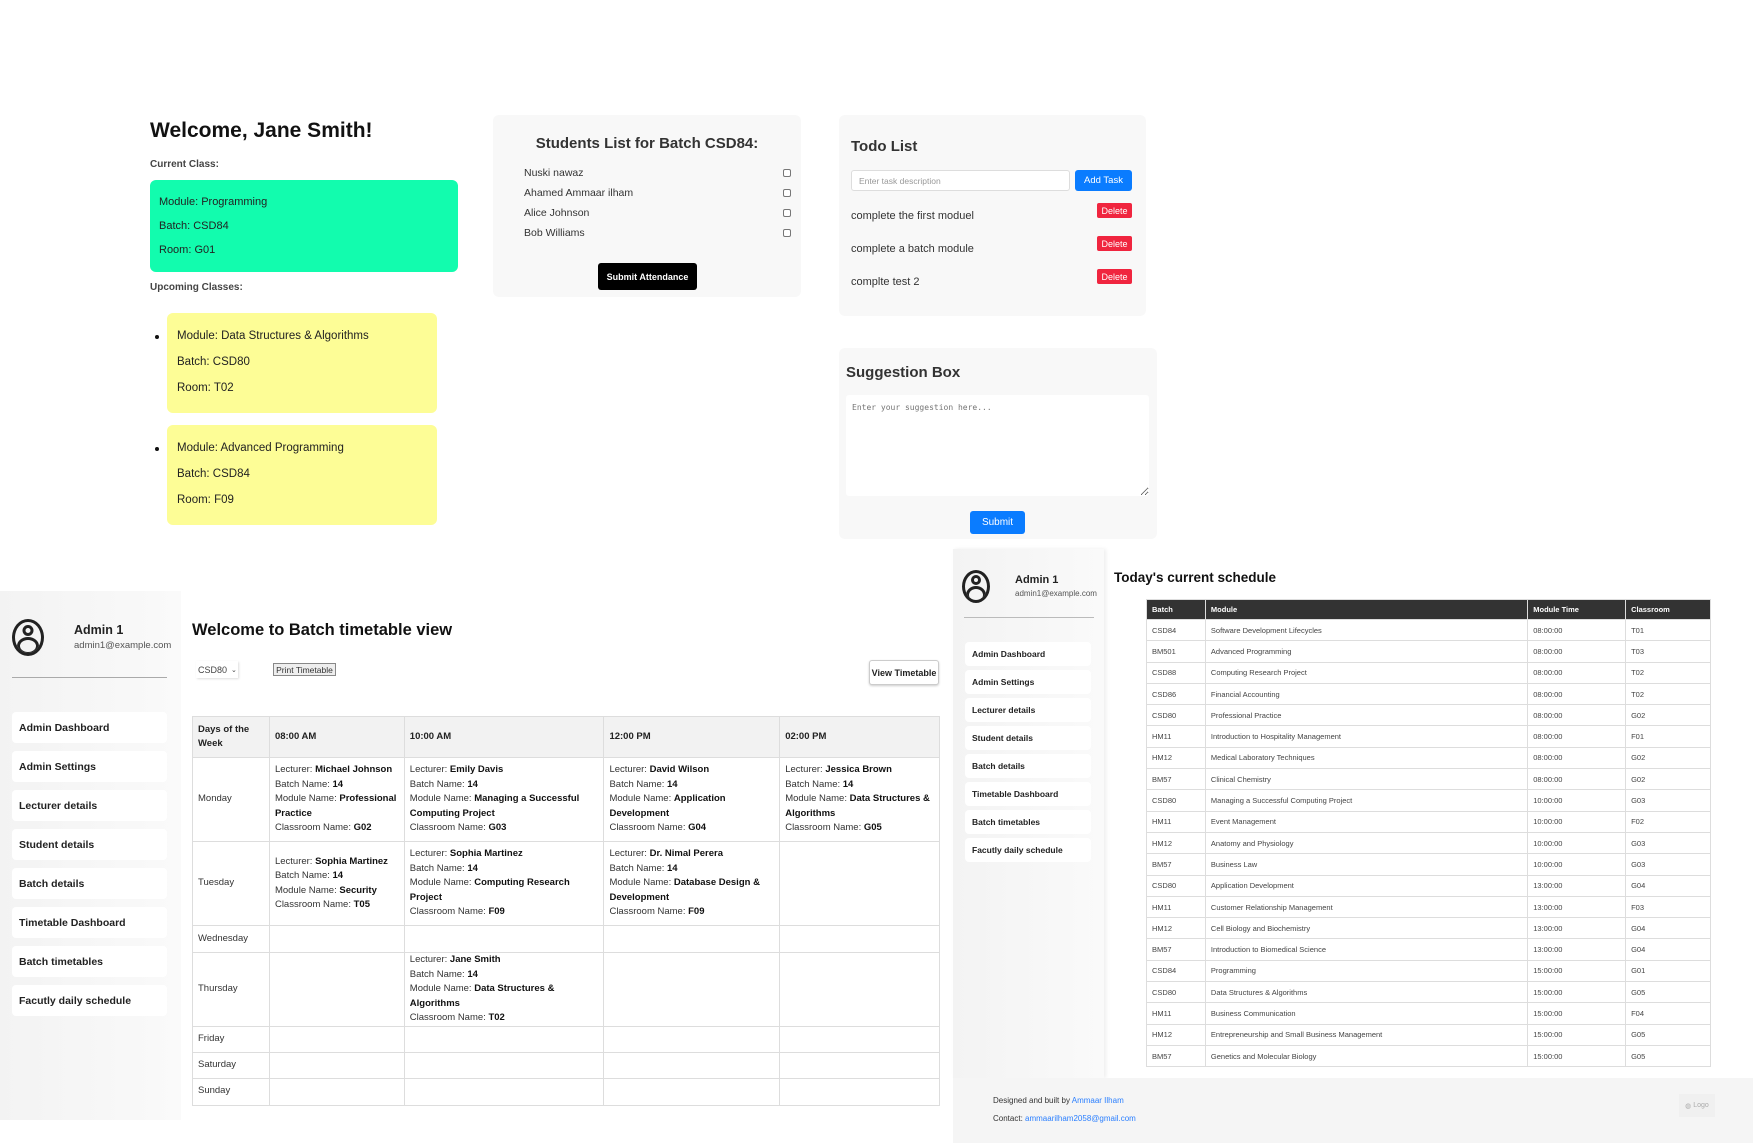  I want to click on column-header: Days of the Week, so click(231, 737).